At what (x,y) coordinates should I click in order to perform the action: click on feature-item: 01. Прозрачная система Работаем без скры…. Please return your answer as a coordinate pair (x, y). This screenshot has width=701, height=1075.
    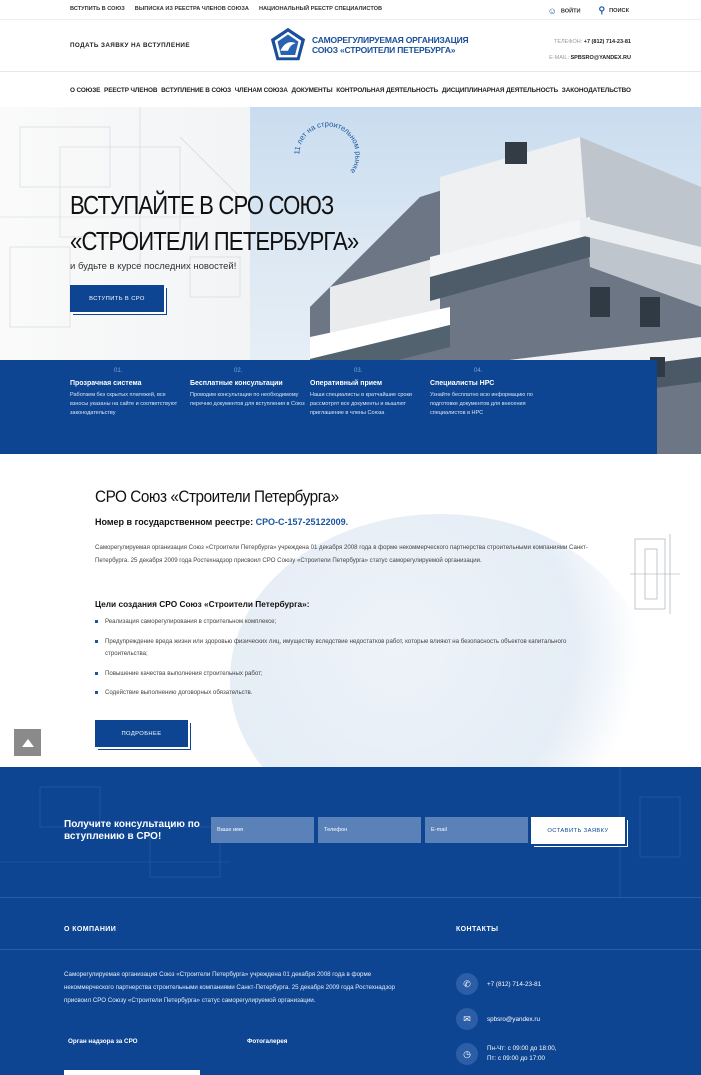
    Looking at the image, I should click on (124, 392).